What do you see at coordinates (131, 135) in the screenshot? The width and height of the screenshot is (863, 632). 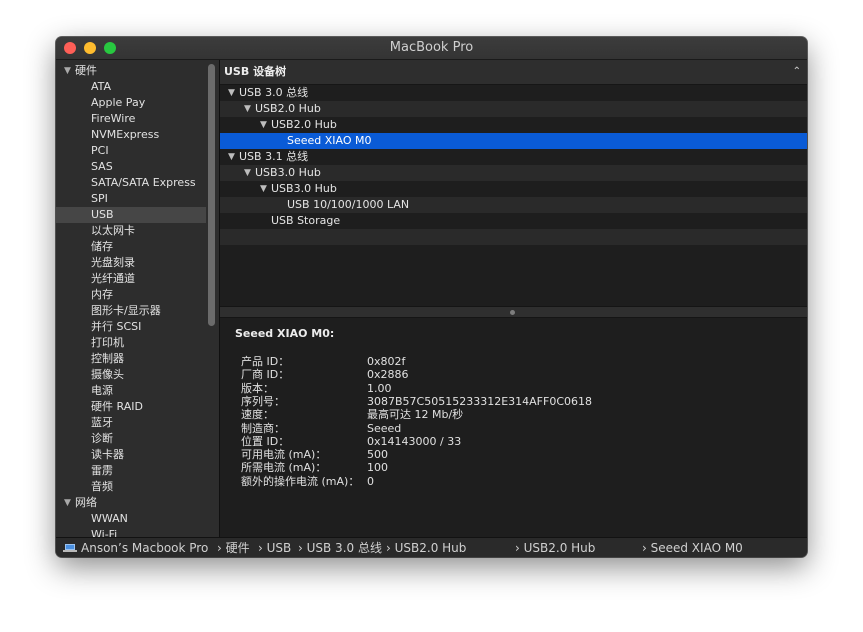 I see `sidebar-item: NVMExpress` at bounding box center [131, 135].